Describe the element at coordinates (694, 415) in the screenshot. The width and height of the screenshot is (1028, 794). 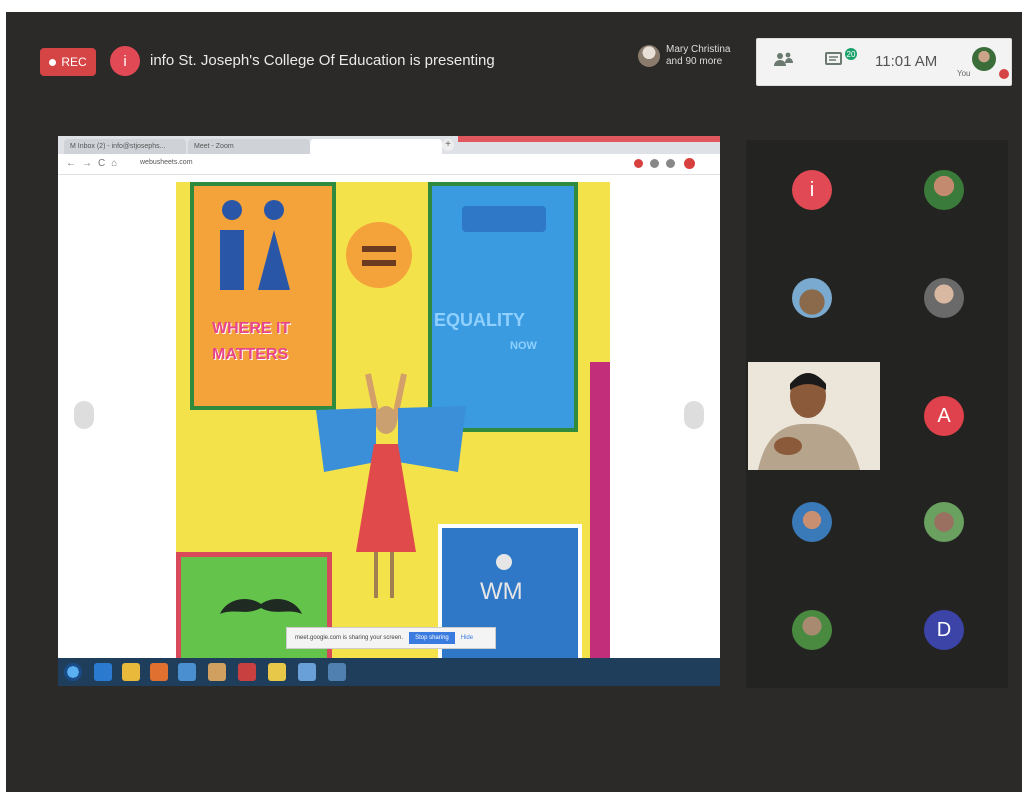
I see `next-slide-icon` at that location.